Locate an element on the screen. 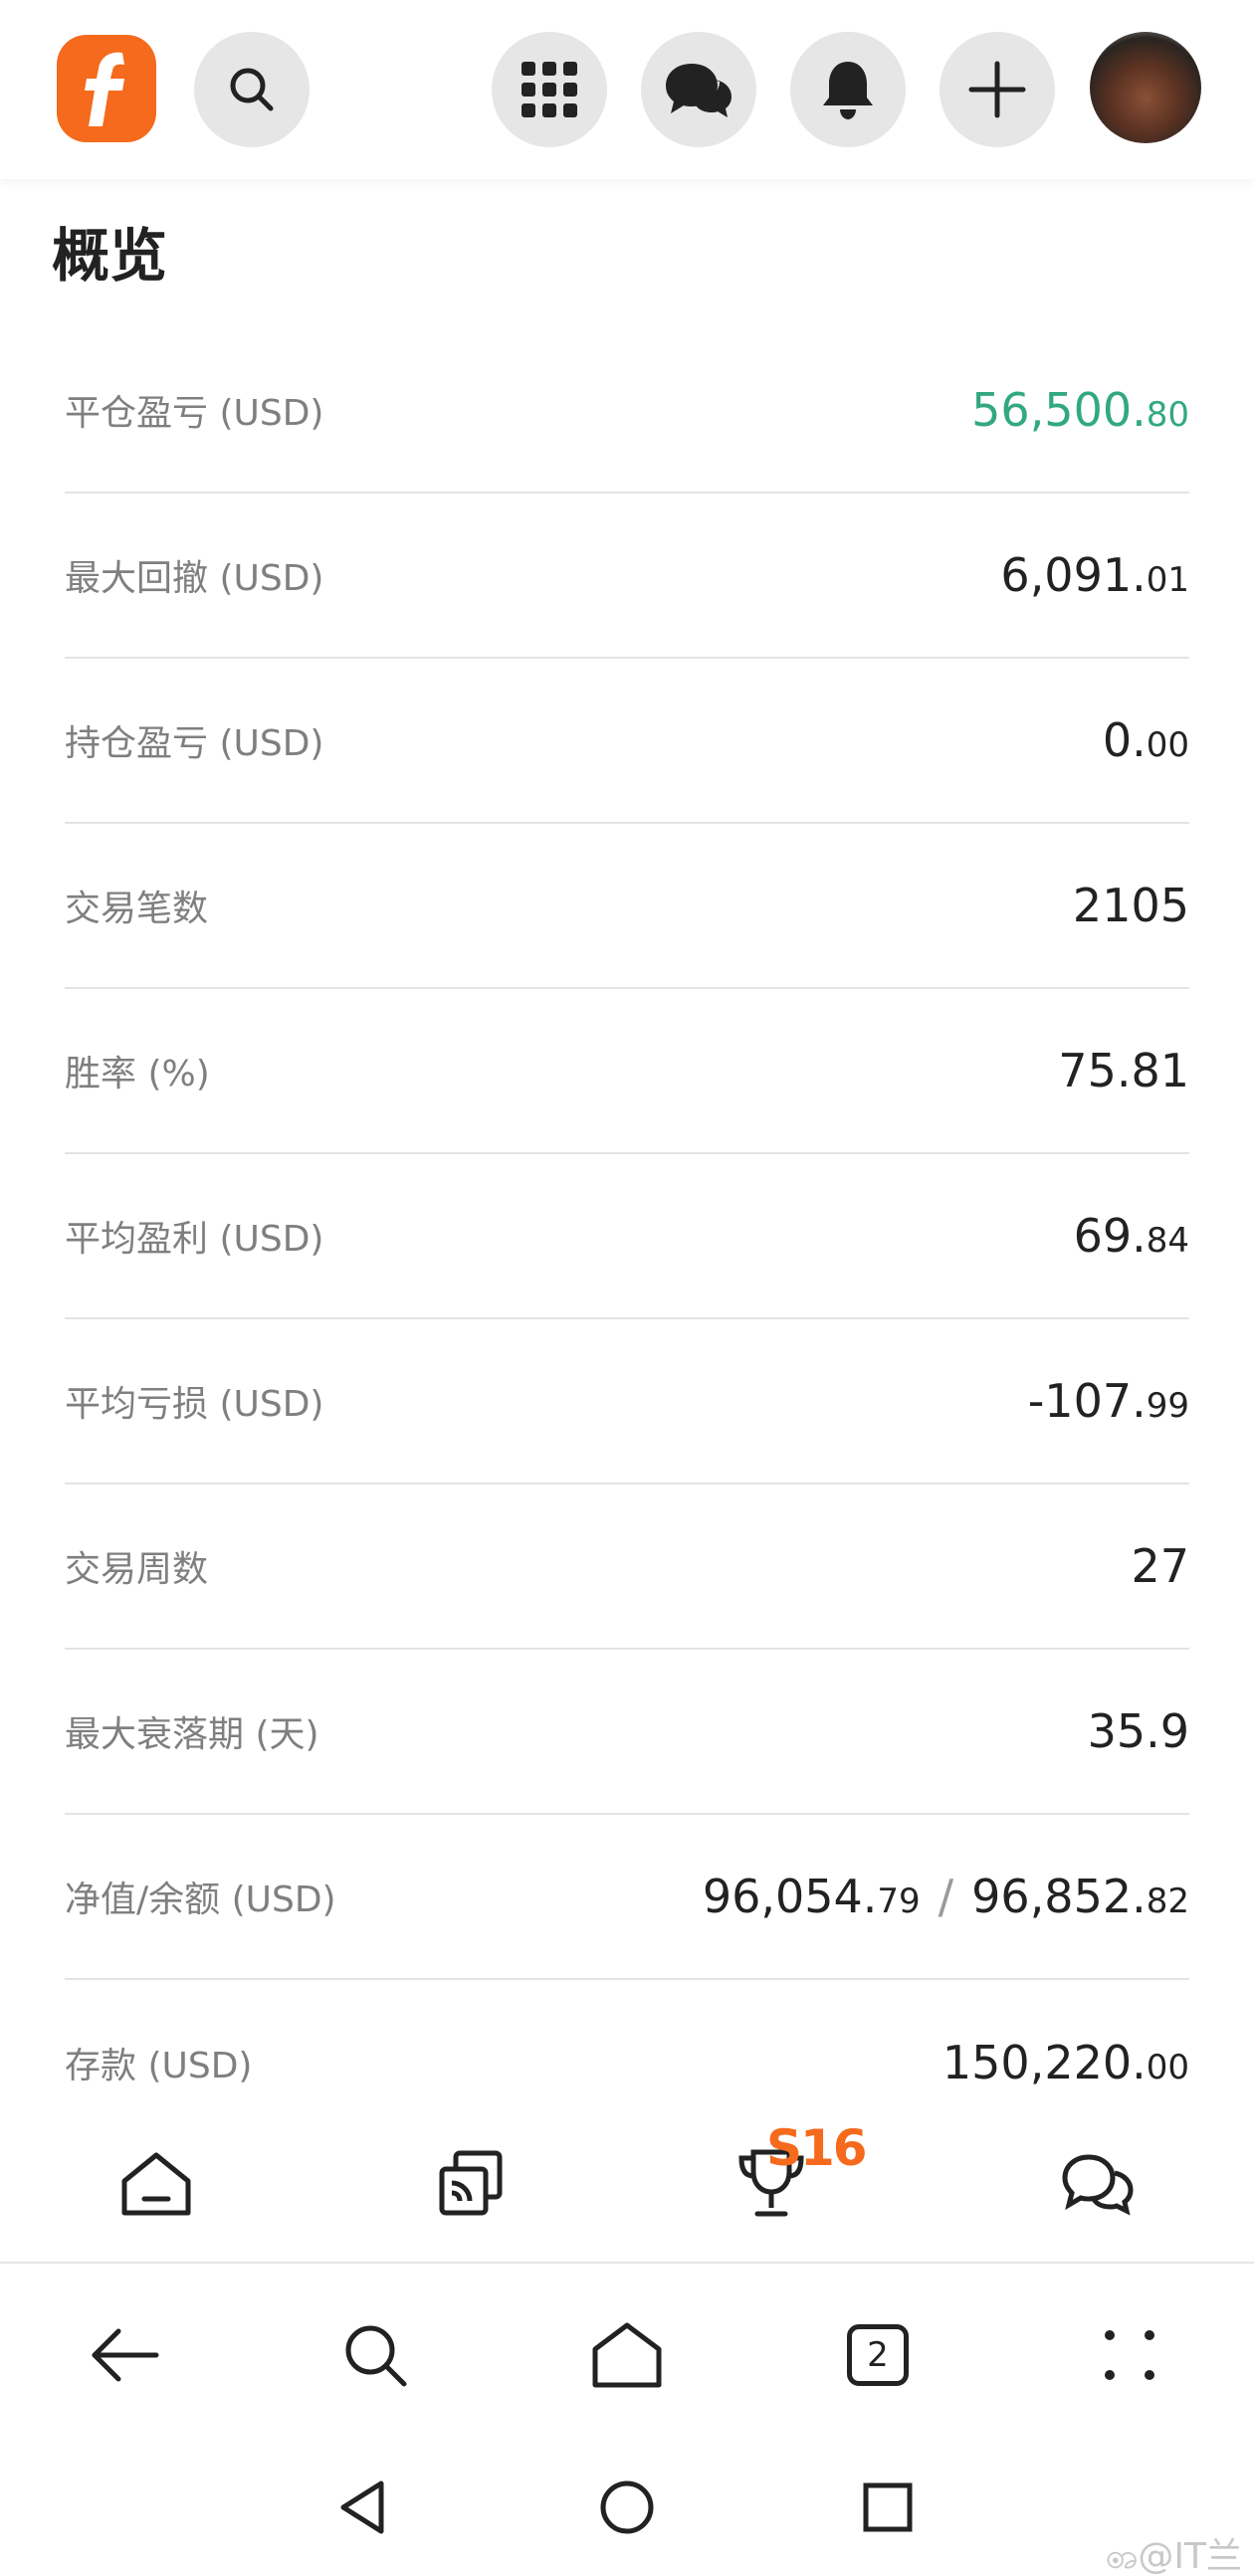 The image size is (1254, 2576). stat-value: 69.84 is located at coordinates (1131, 1236).